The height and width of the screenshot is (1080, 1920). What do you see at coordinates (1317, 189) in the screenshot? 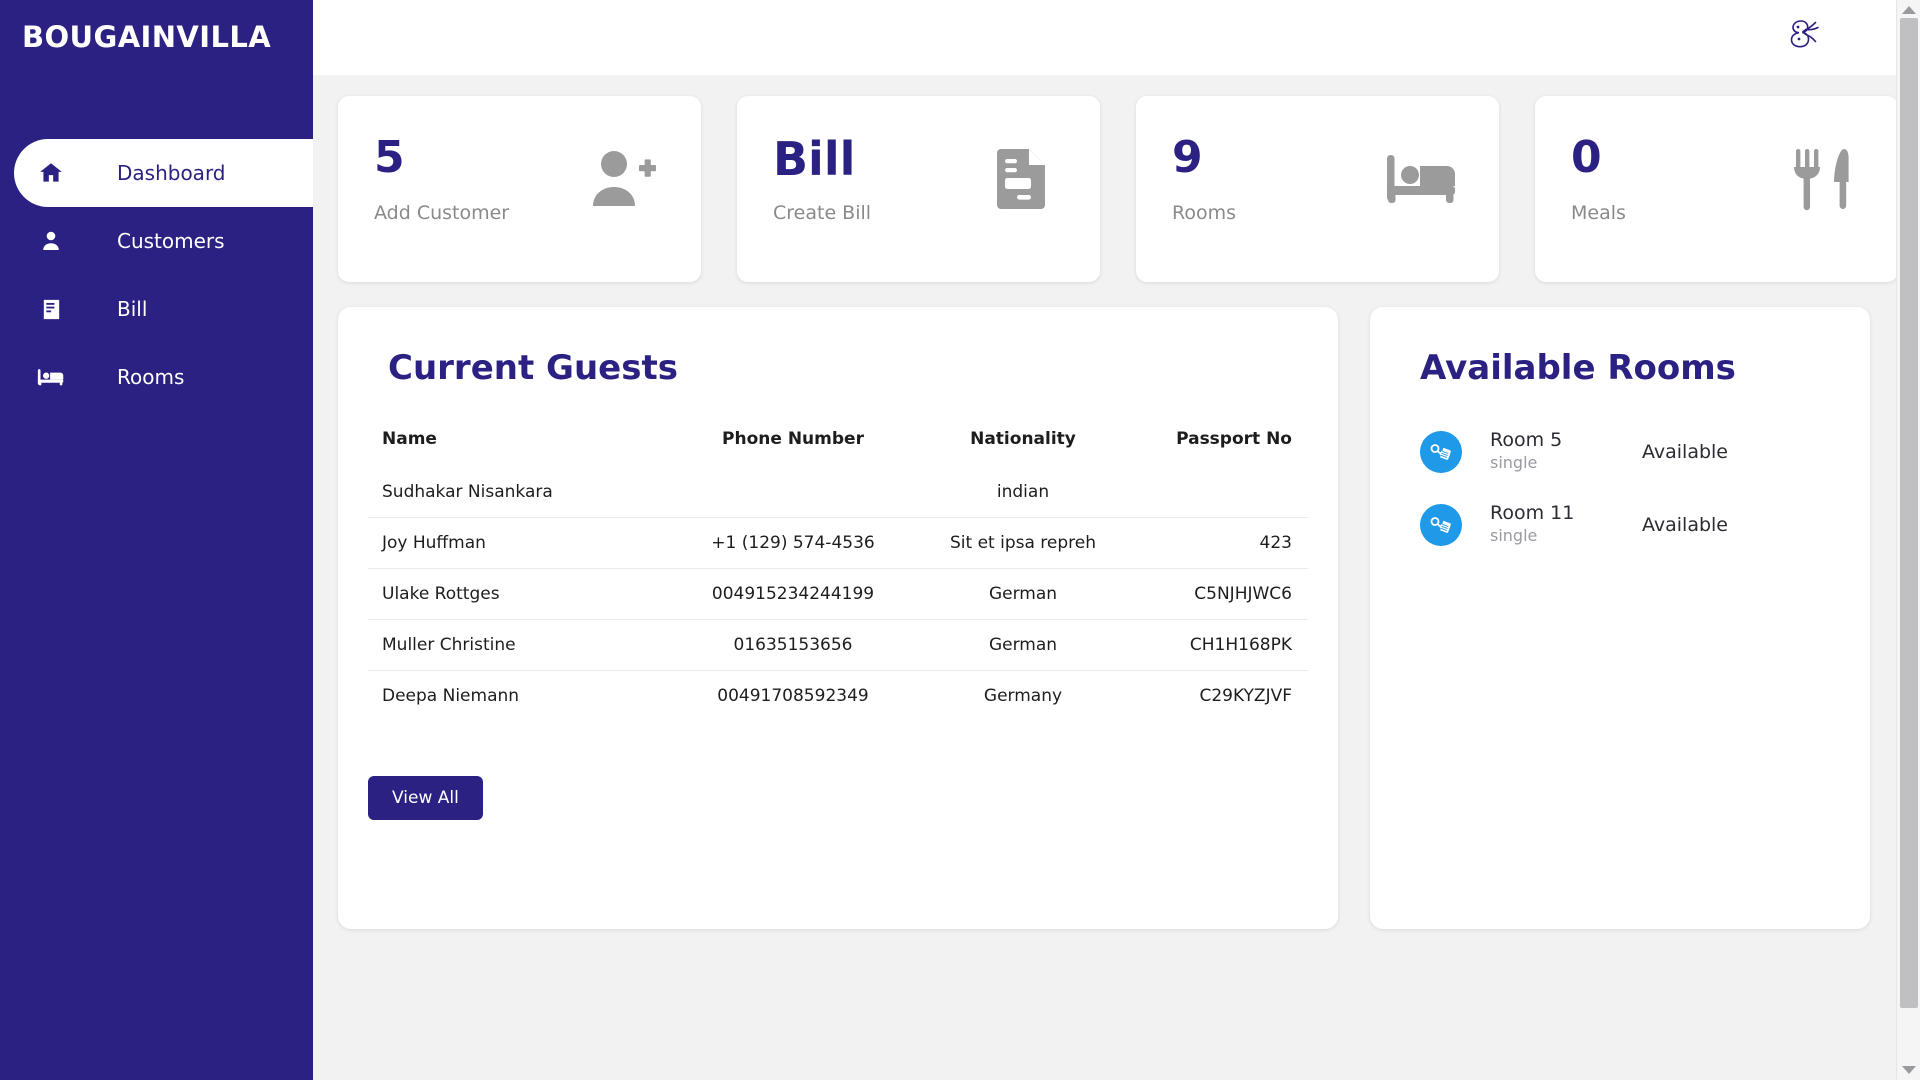
I see `stat-card-rooms: 9 Rooms` at bounding box center [1317, 189].